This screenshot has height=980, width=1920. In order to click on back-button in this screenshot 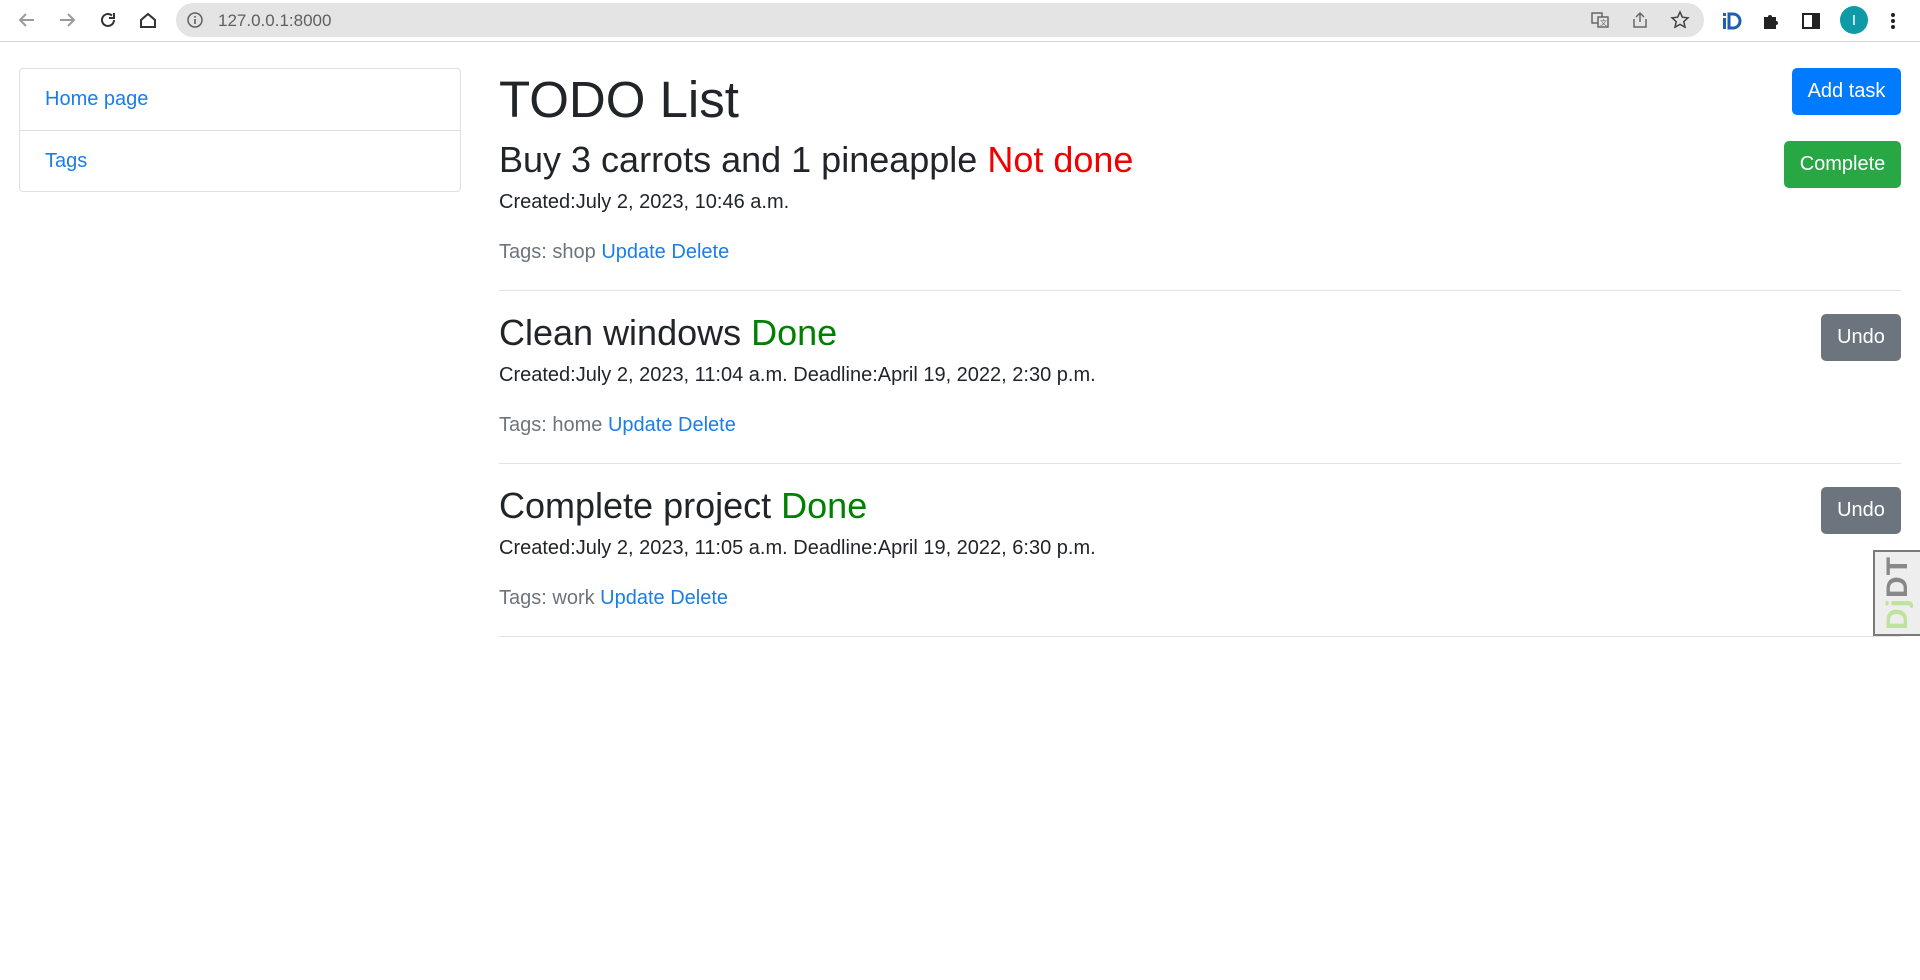, I will do `click(27, 20)`.